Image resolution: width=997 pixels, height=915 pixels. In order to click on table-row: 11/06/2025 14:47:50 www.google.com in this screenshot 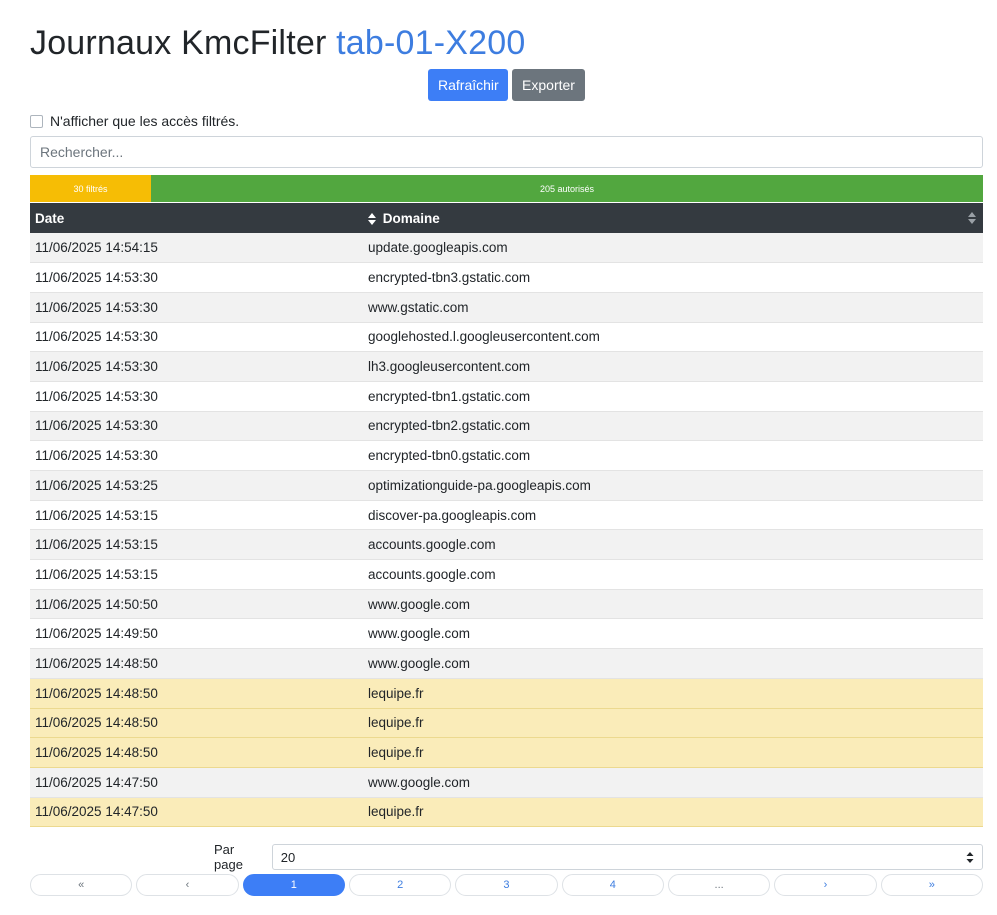, I will do `click(506, 782)`.